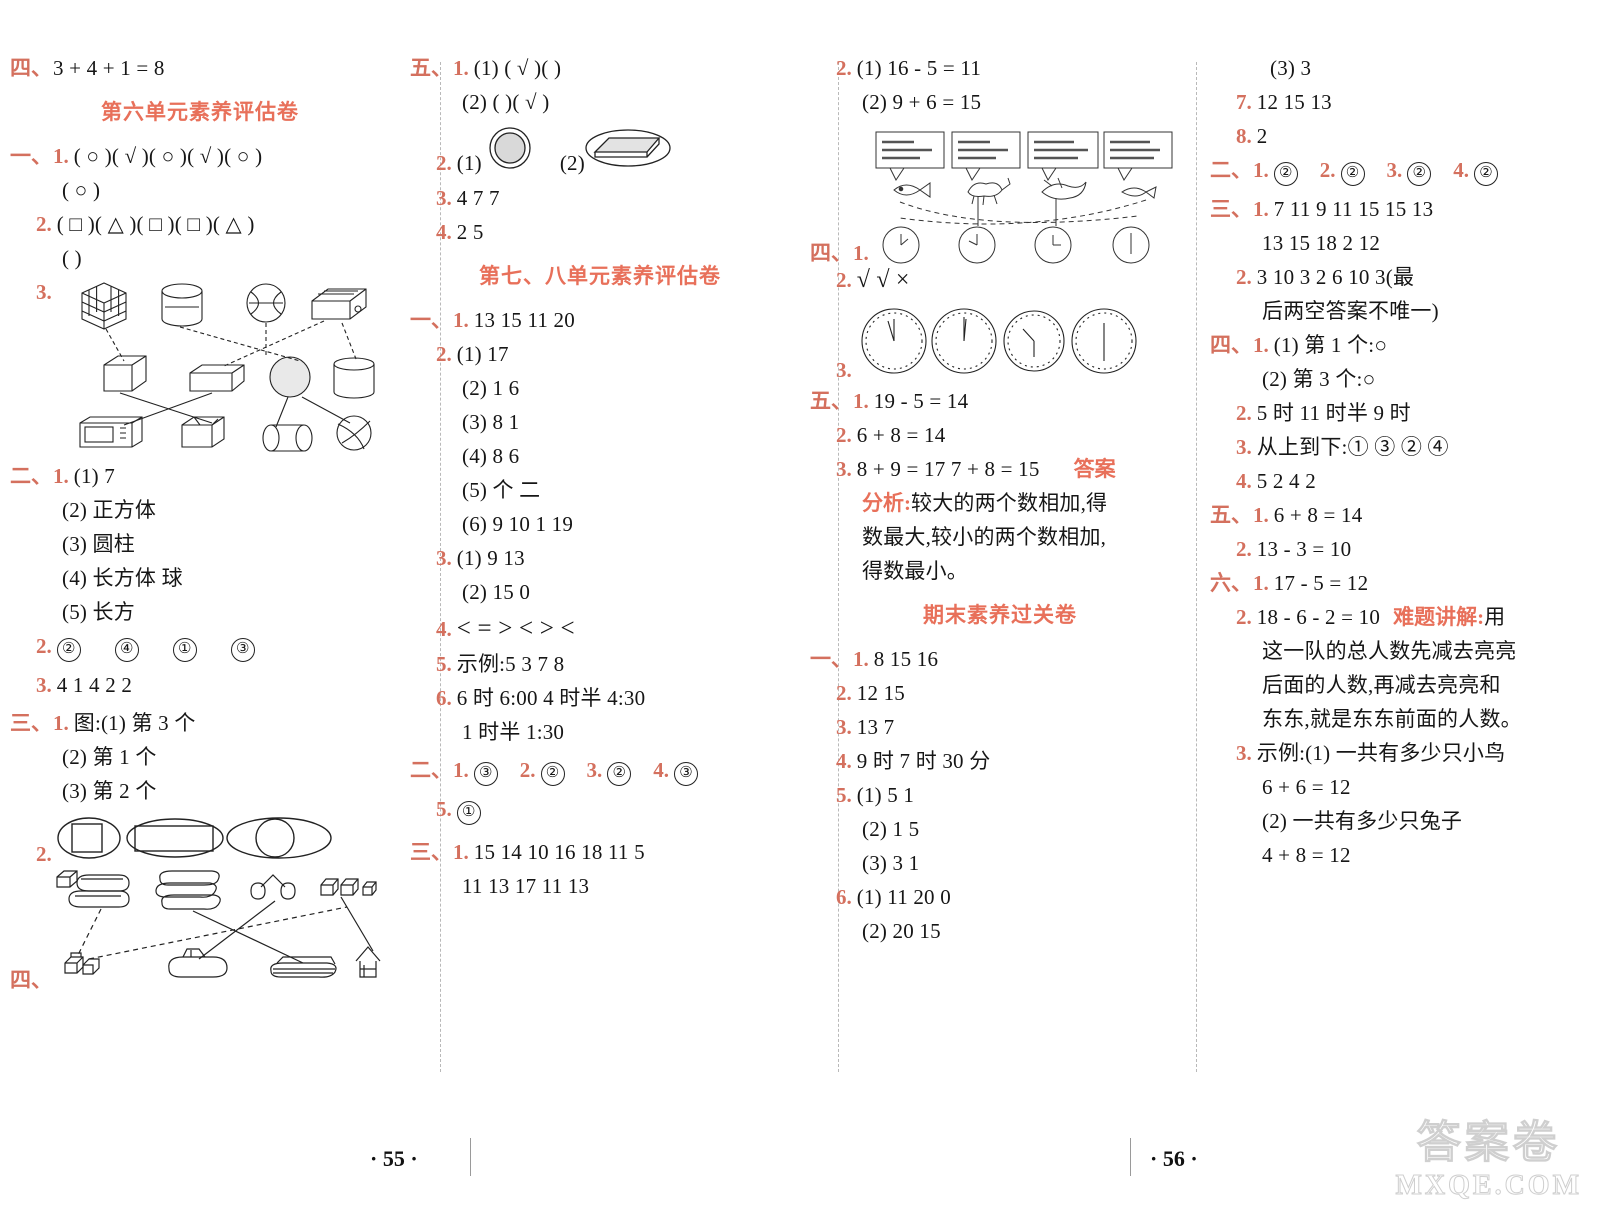  What do you see at coordinates (226, 510) in the screenshot?
I see `answer-row: (2) 正方体` at bounding box center [226, 510].